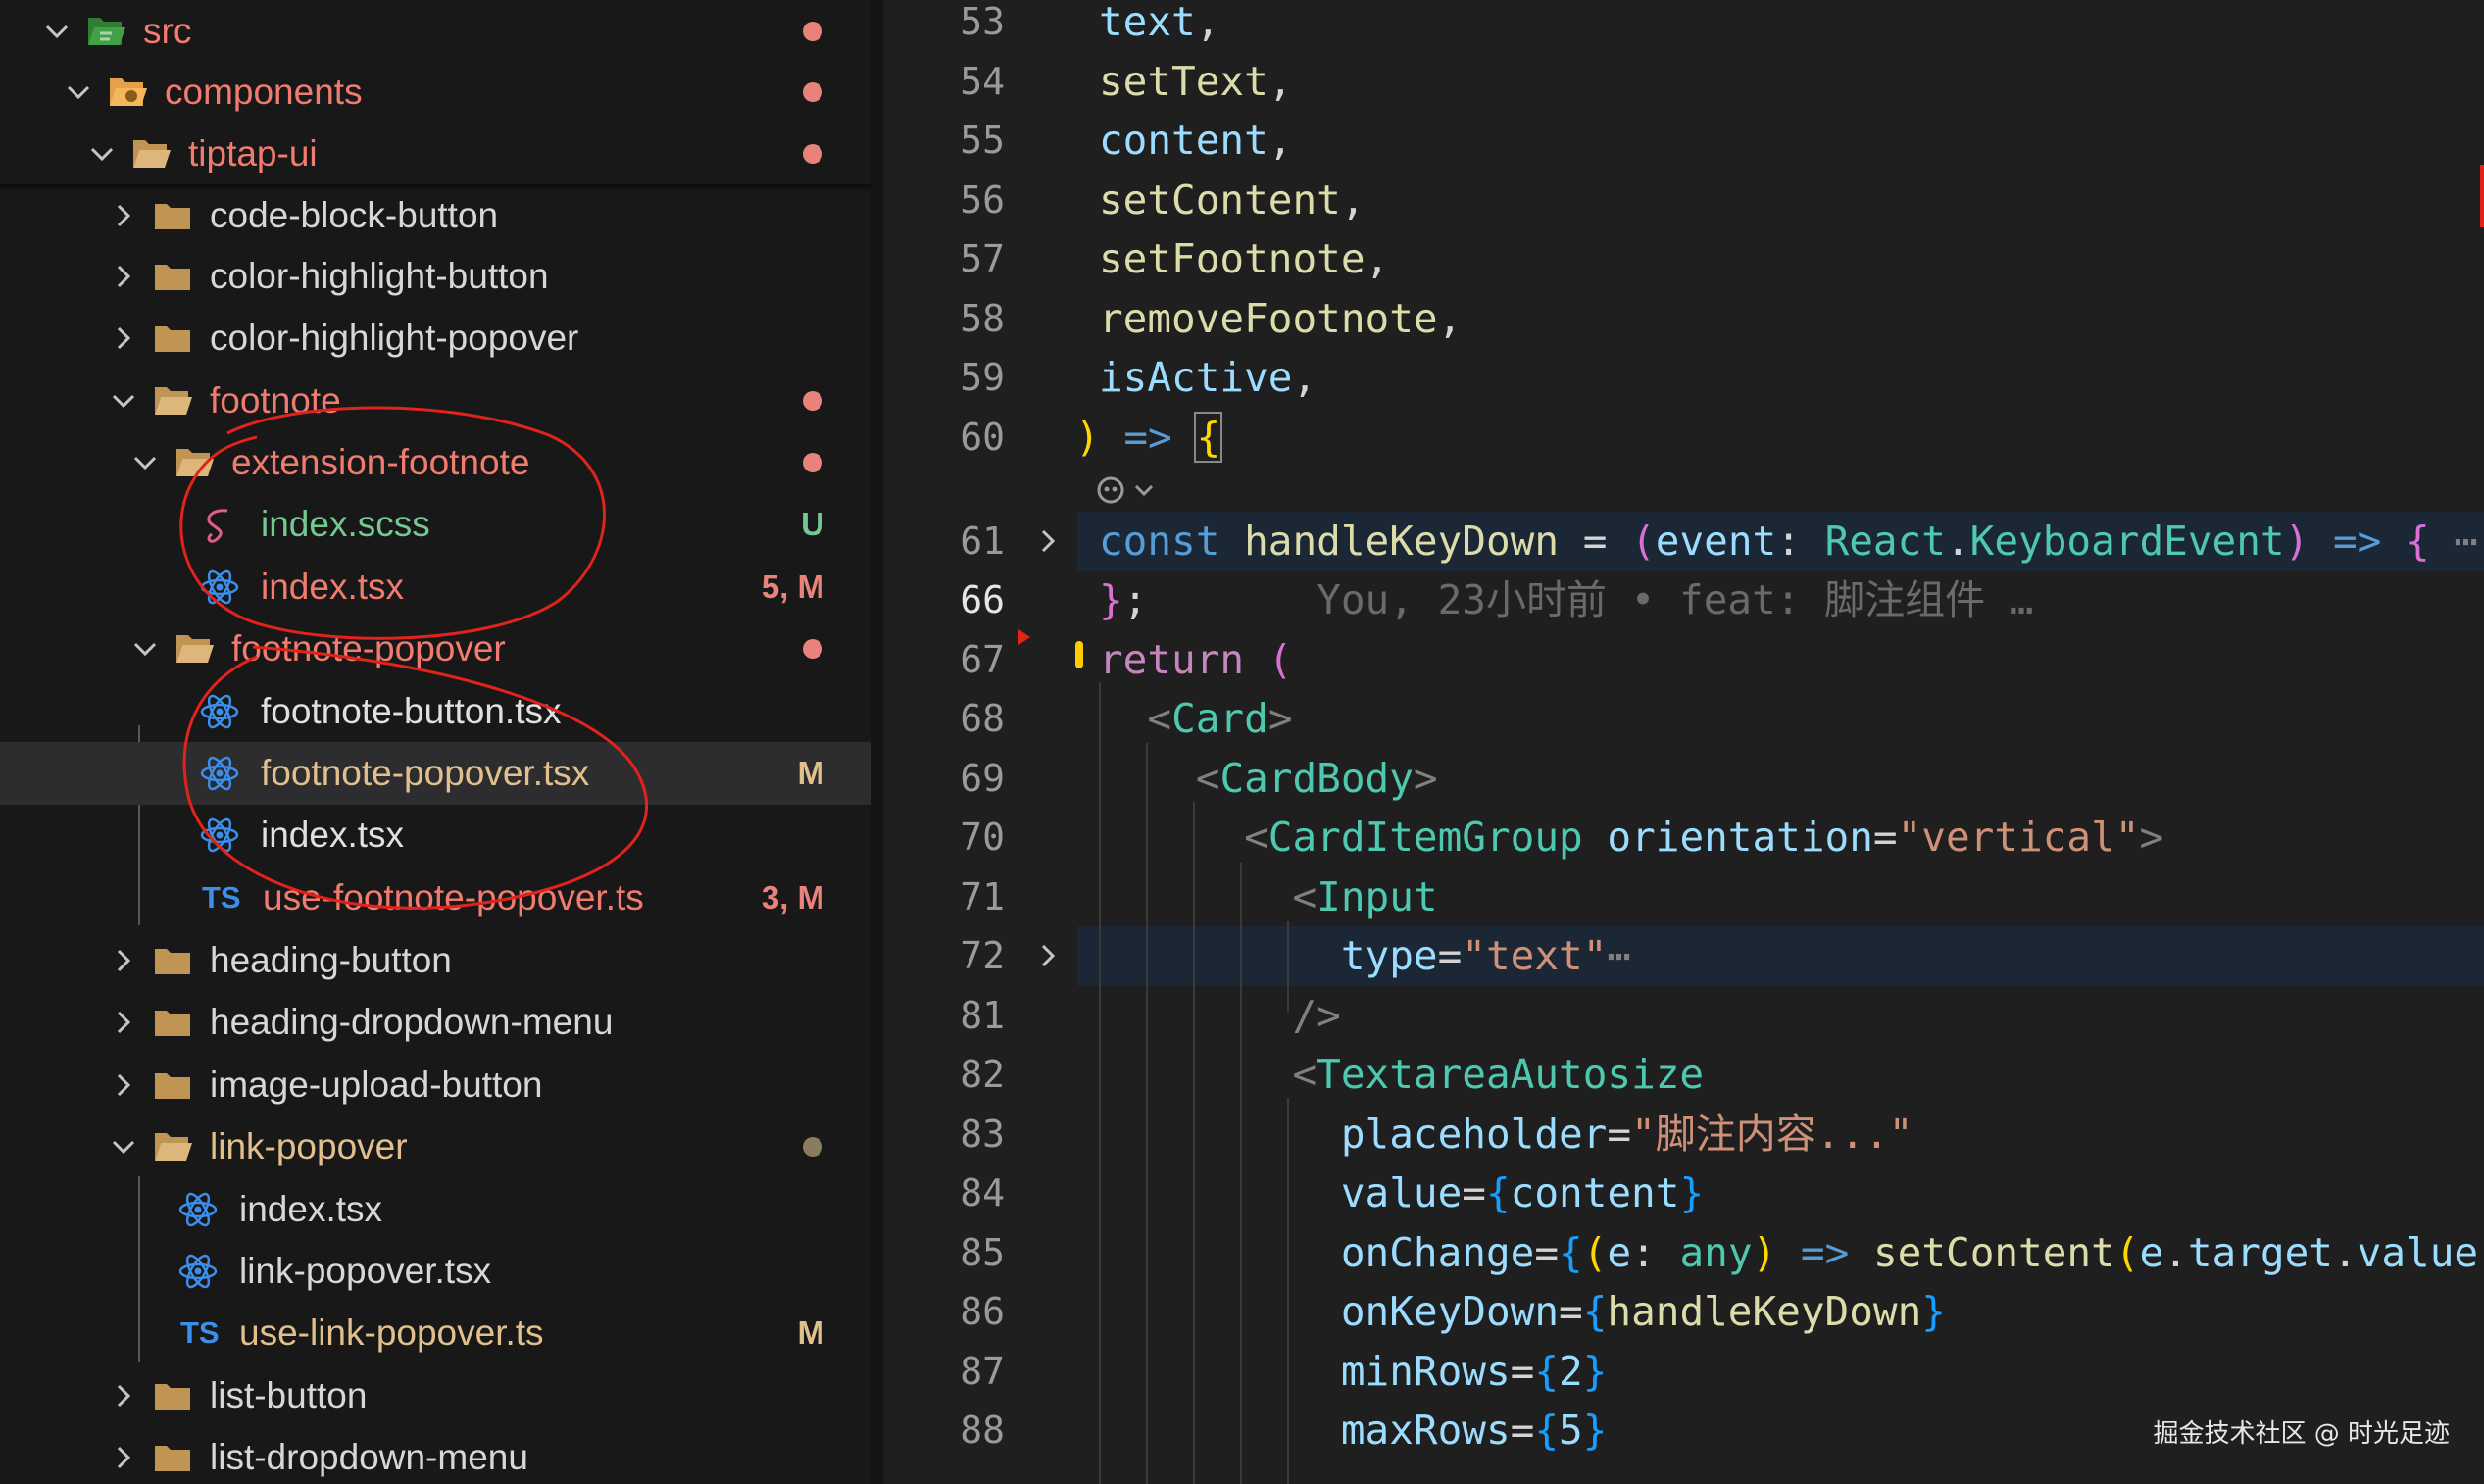 The width and height of the screenshot is (2484, 1484). Describe the element at coordinates (983, 141) in the screenshot. I see `line-number: 55` at that location.